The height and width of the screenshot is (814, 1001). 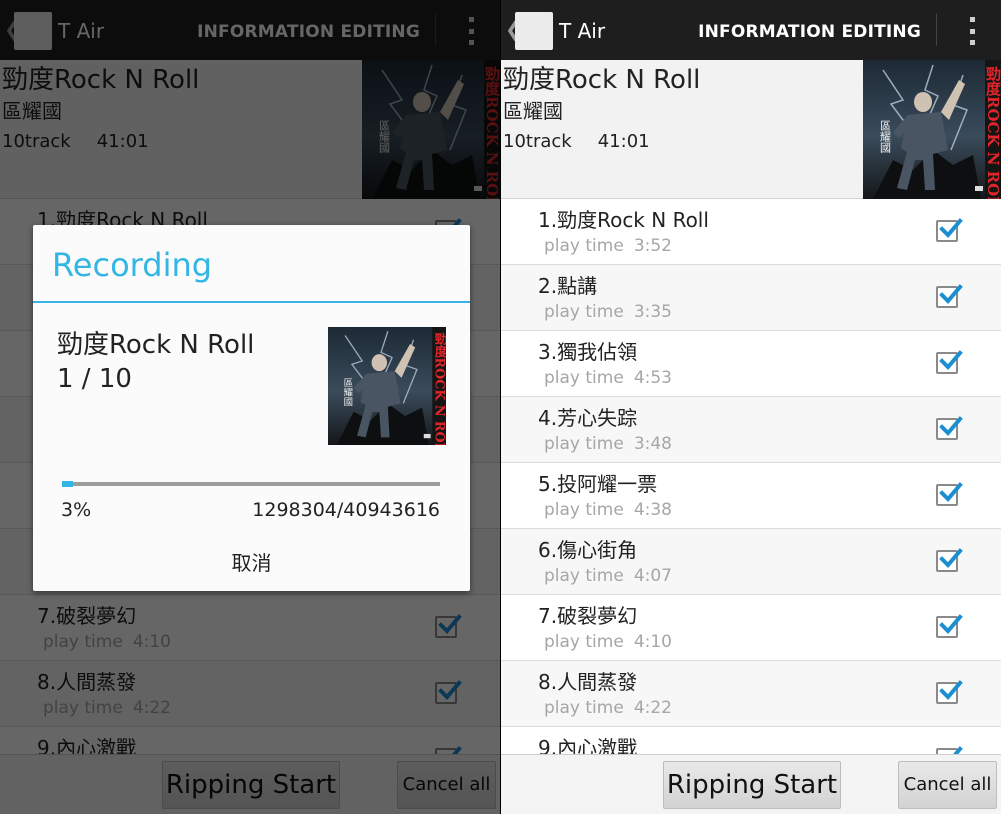 I want to click on track-play-time: play time 4:53, so click(x=608, y=378).